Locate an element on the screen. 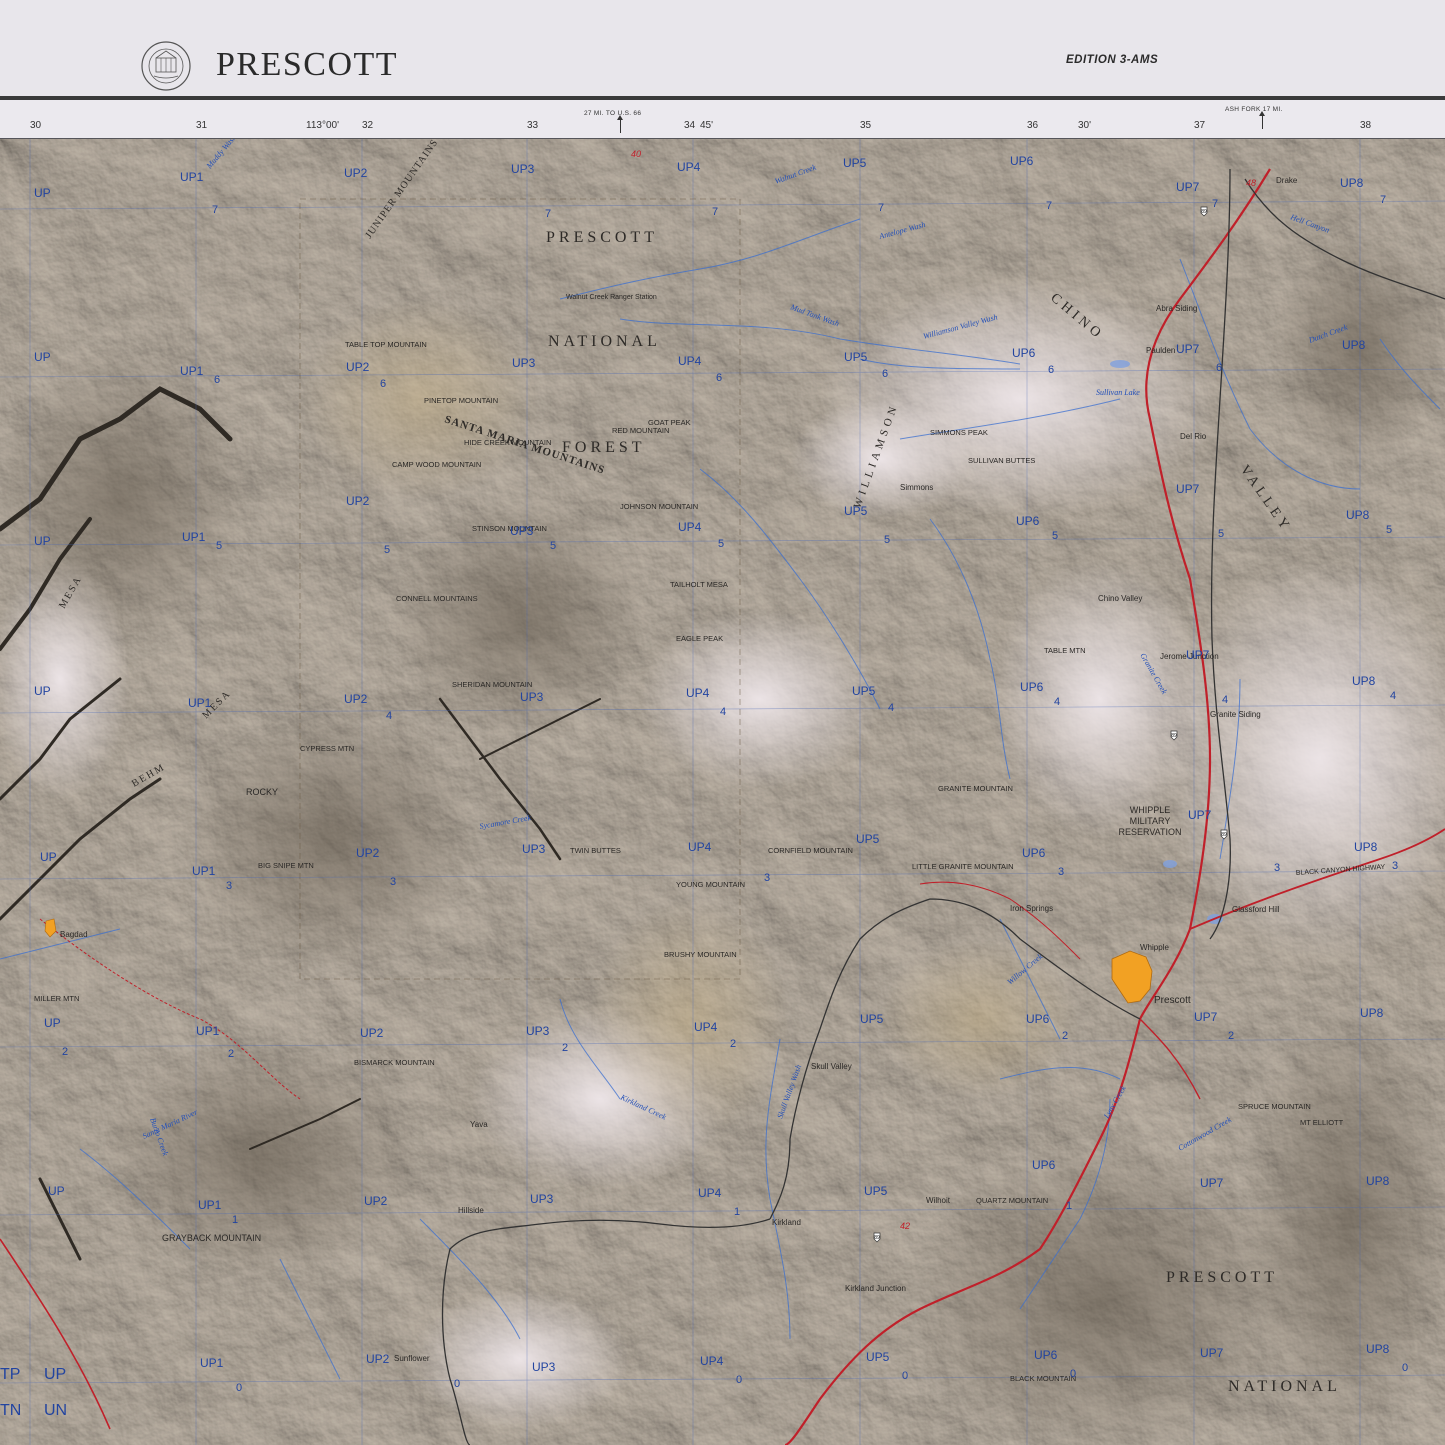 This screenshot has width=1445, height=1445. grid-zone-label: UP is located at coordinates (42, 541).